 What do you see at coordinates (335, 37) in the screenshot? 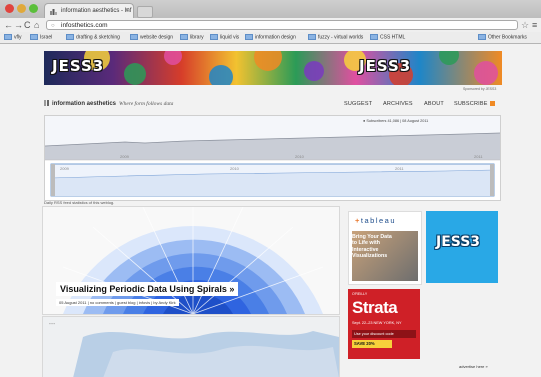
I see `bookmark-item: fuzzy - virtual worlds` at bounding box center [335, 37].